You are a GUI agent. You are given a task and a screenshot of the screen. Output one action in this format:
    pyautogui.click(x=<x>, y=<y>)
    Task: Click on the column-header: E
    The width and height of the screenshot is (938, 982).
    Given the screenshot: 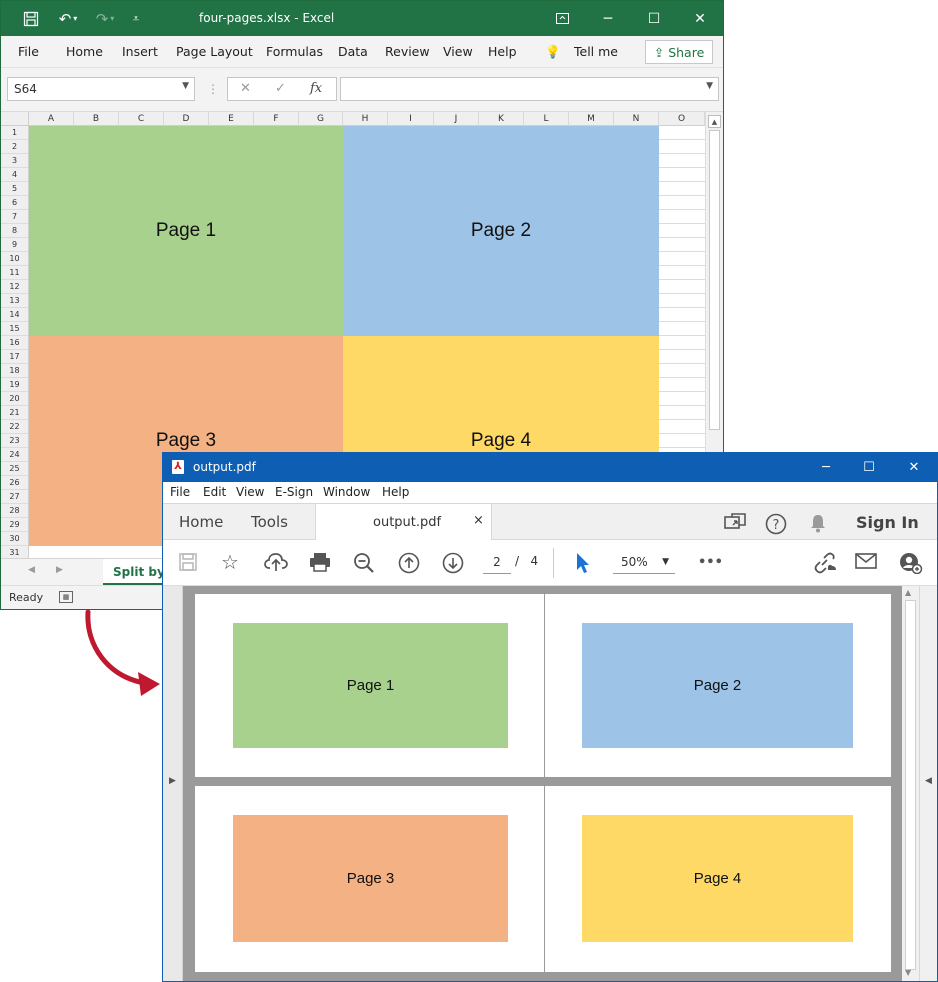 What is the action you would take?
    pyautogui.click(x=231, y=119)
    